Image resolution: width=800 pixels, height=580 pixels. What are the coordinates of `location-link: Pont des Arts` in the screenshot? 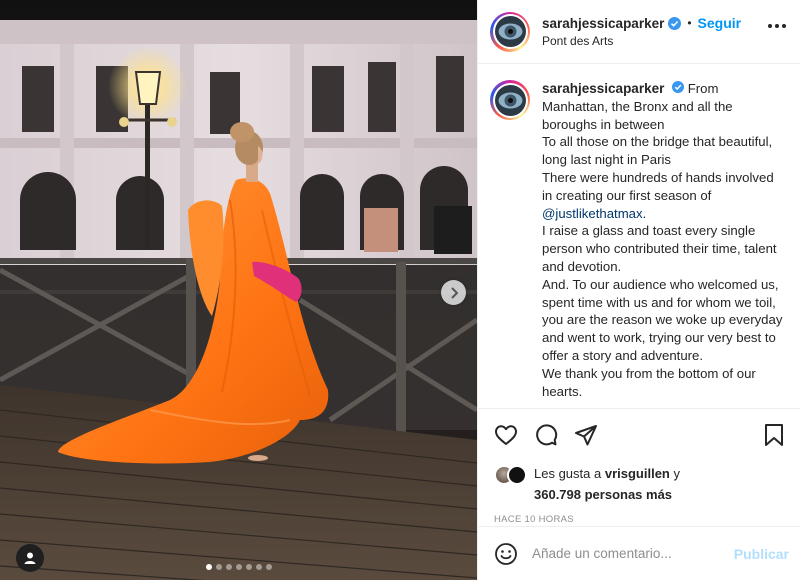 It's located at (665, 41).